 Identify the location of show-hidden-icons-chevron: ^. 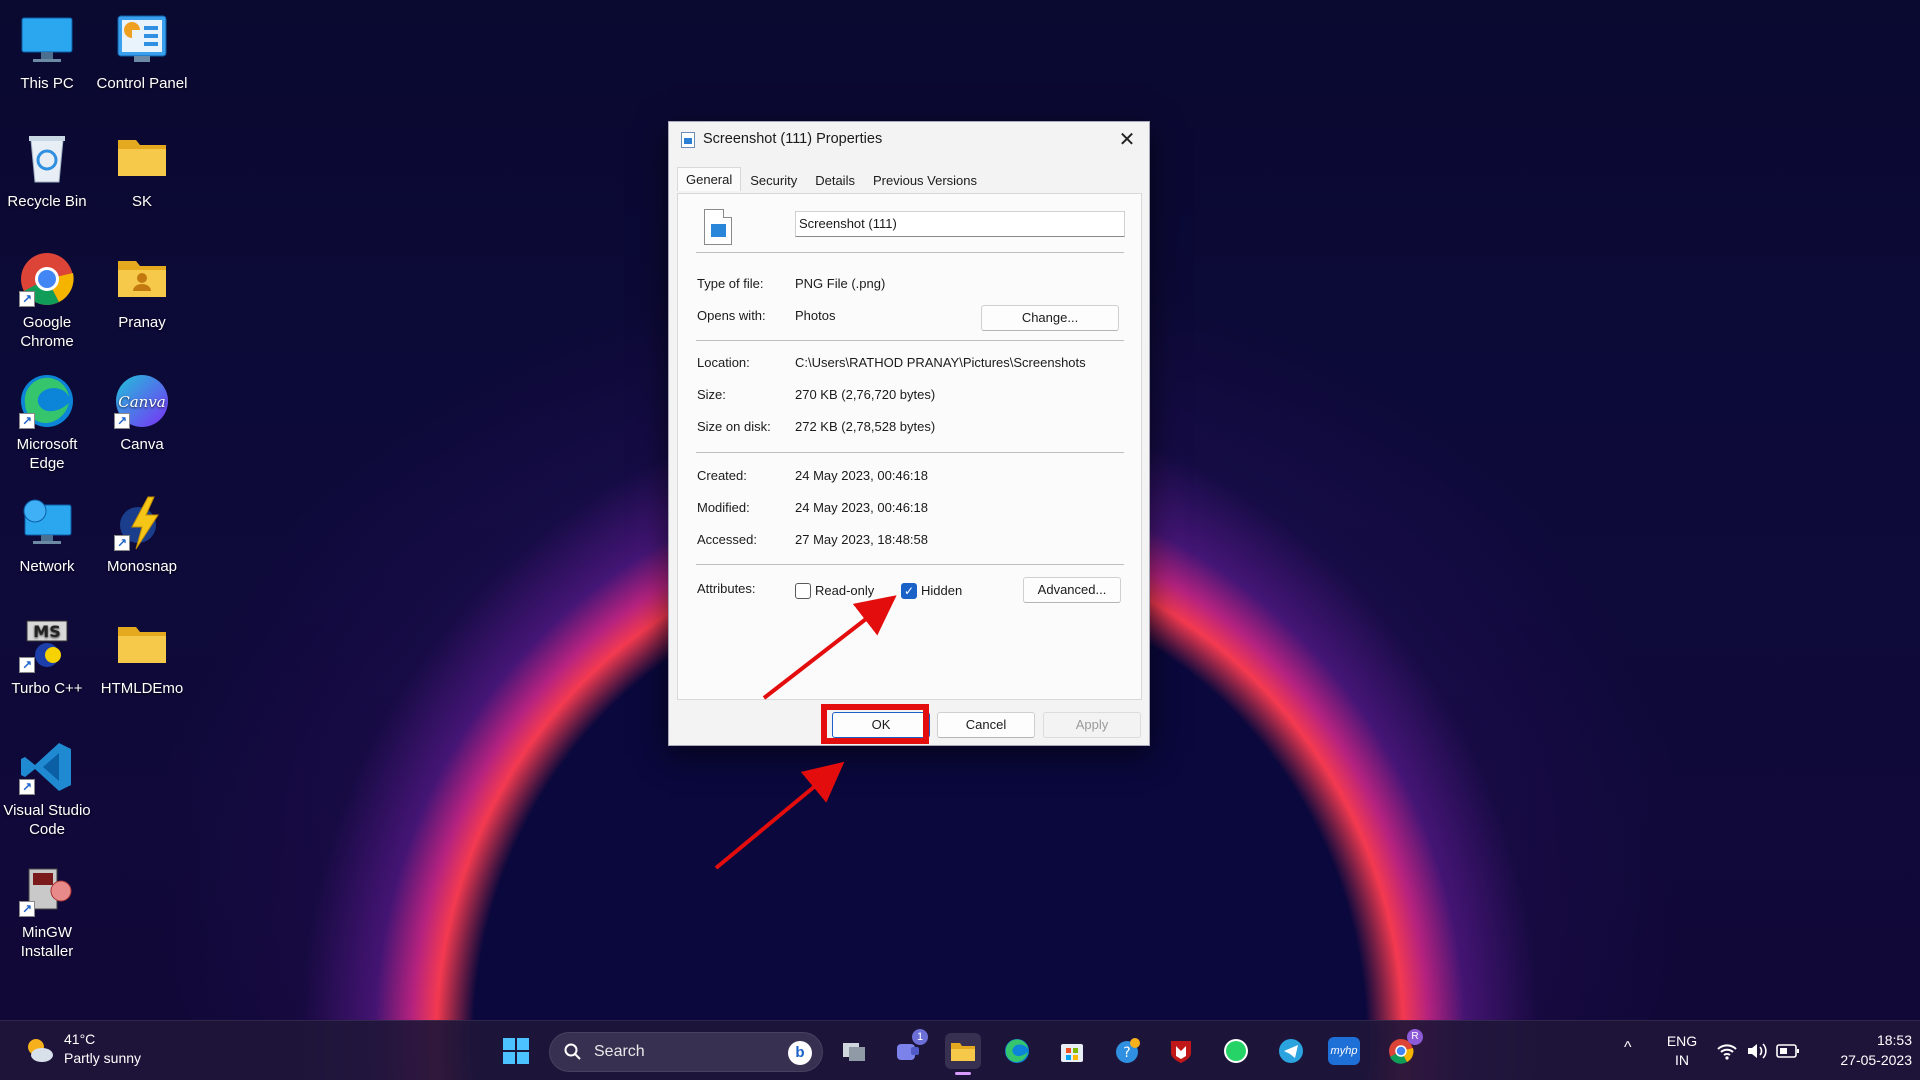
(1628, 1048).